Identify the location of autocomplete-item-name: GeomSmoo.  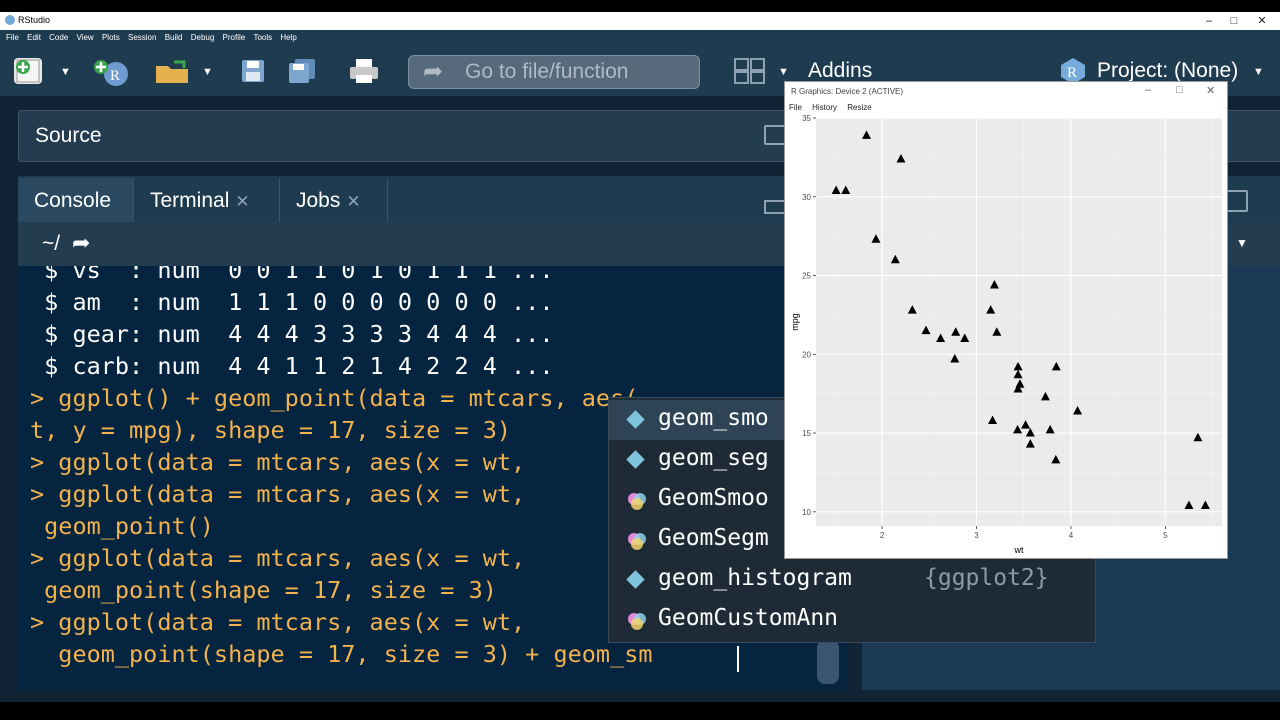
(713, 498).